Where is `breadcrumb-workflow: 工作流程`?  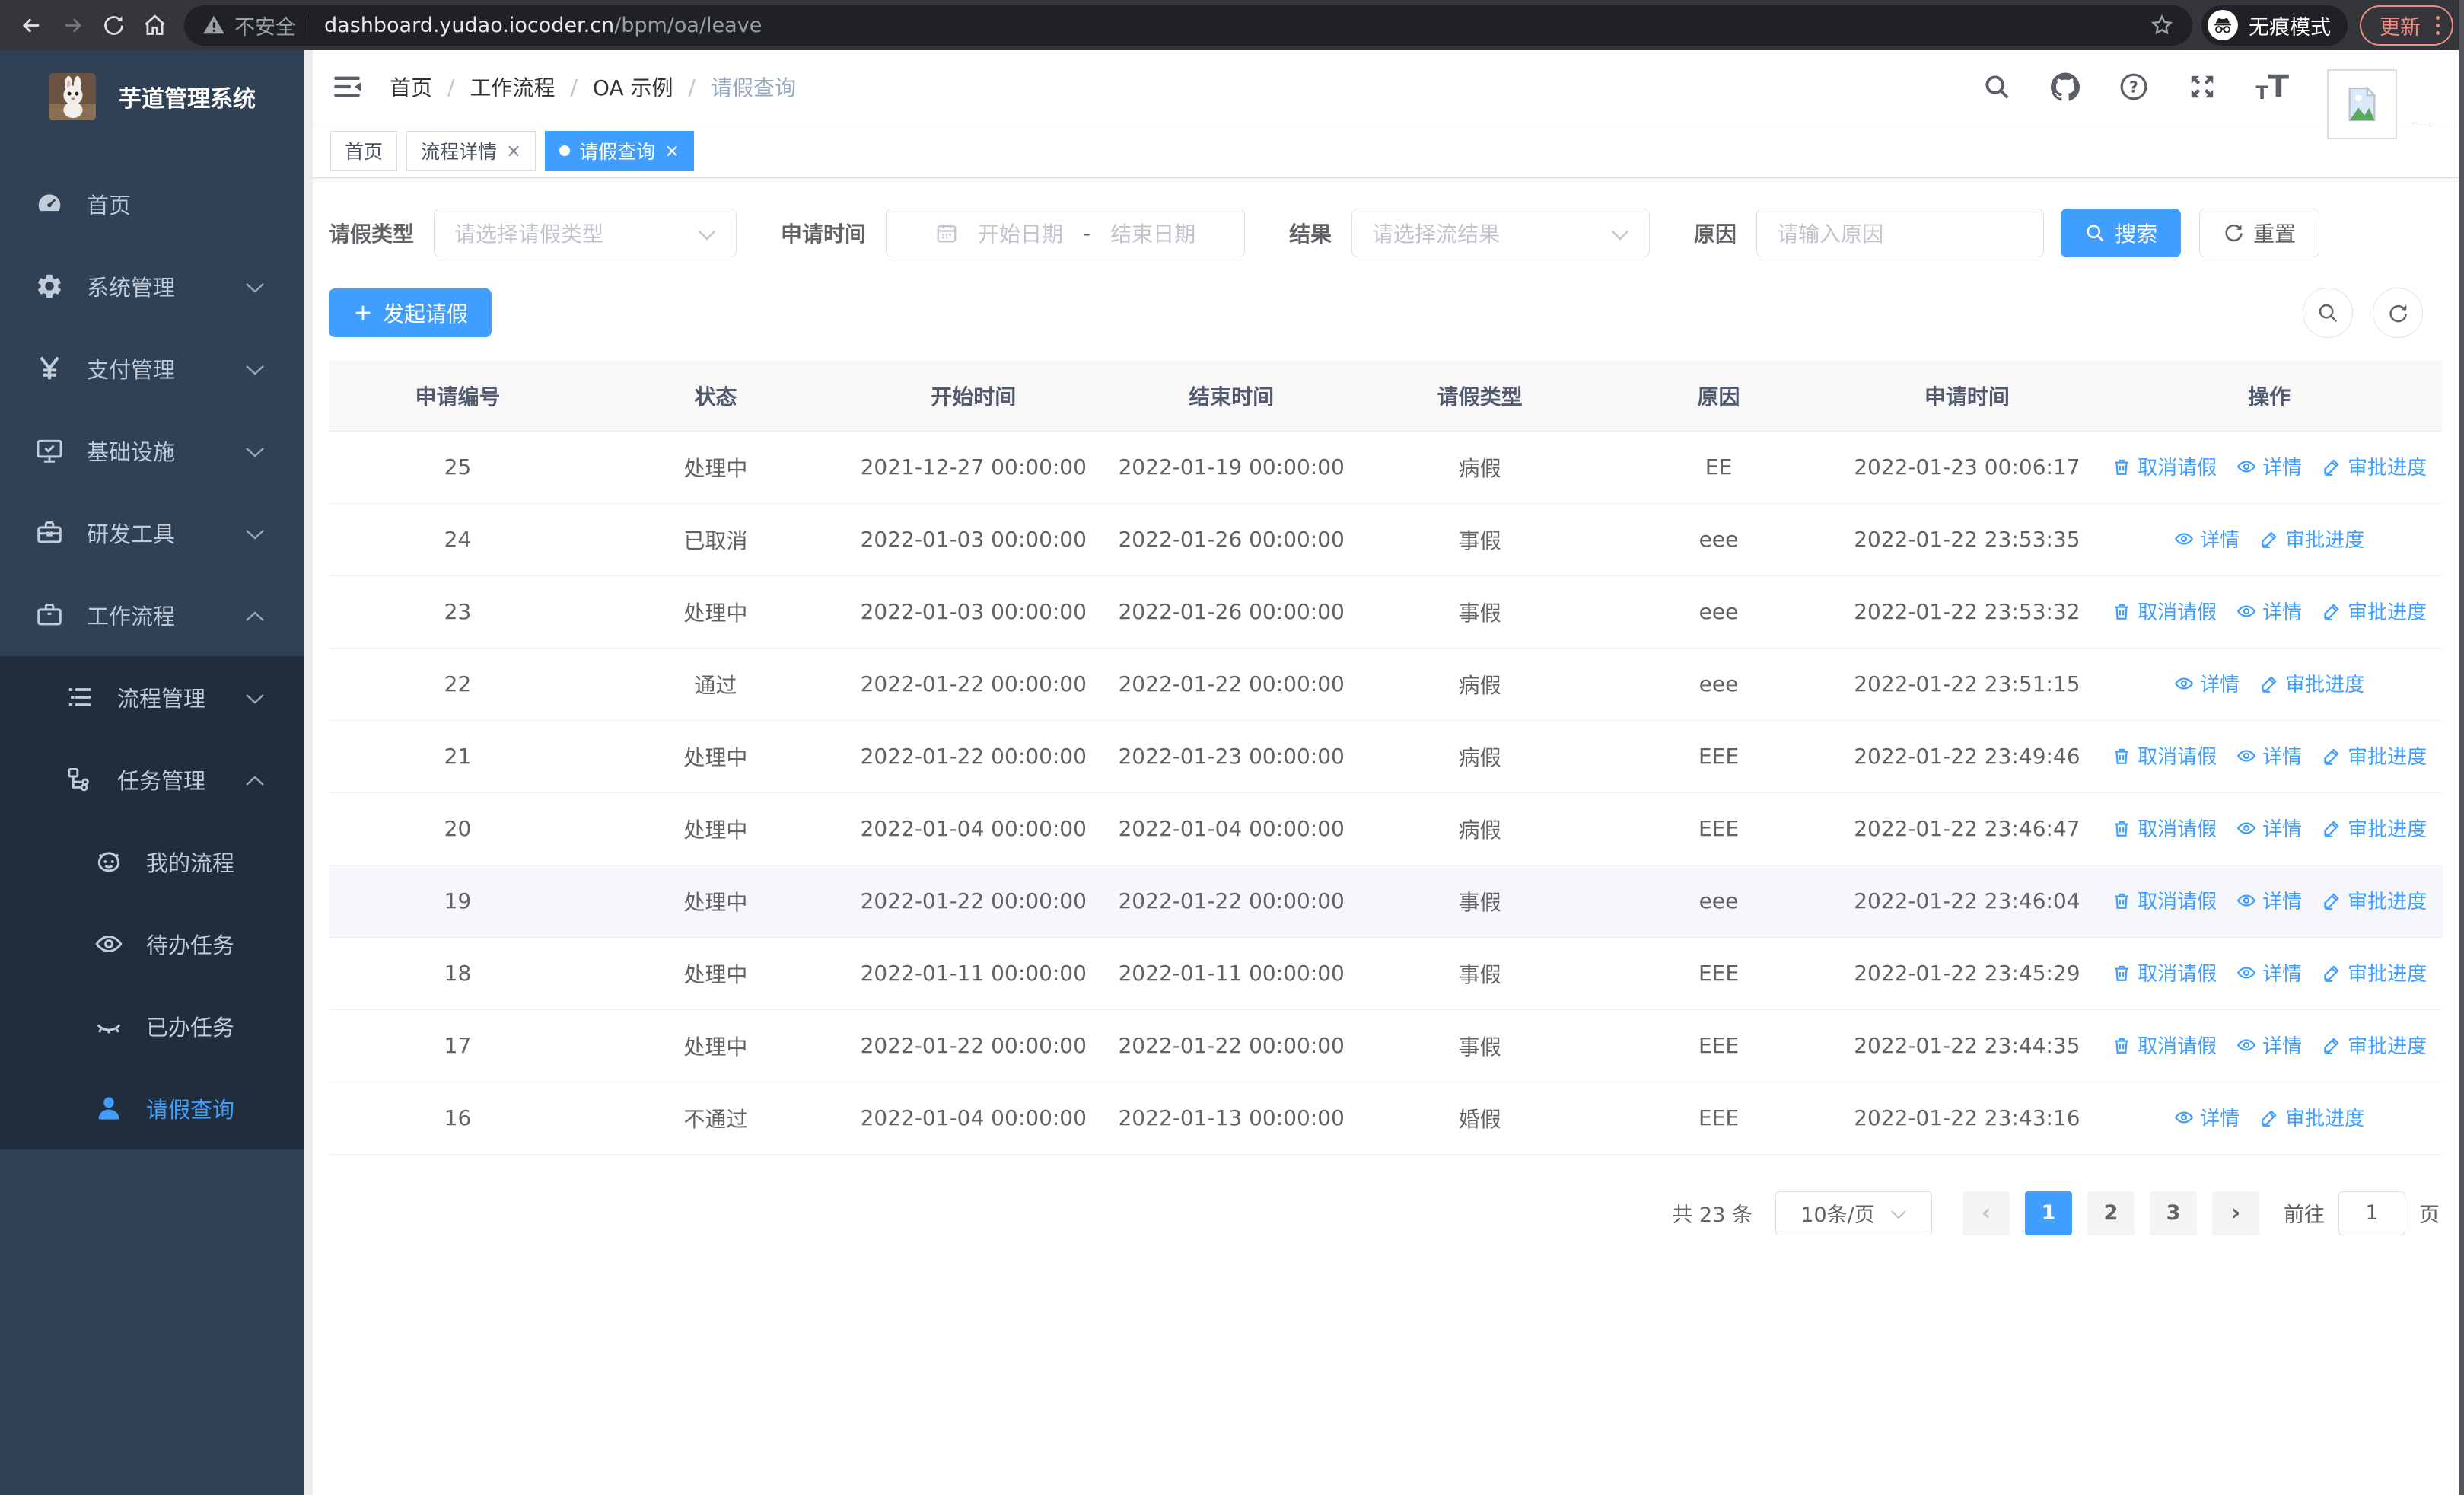 breadcrumb-workflow: 工作流程 is located at coordinates (512, 87).